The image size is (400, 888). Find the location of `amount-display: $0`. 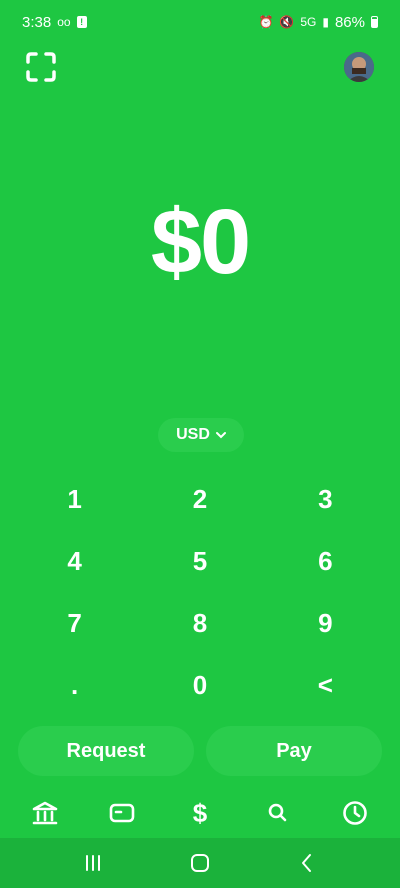

amount-display: $0 is located at coordinates (200, 242).